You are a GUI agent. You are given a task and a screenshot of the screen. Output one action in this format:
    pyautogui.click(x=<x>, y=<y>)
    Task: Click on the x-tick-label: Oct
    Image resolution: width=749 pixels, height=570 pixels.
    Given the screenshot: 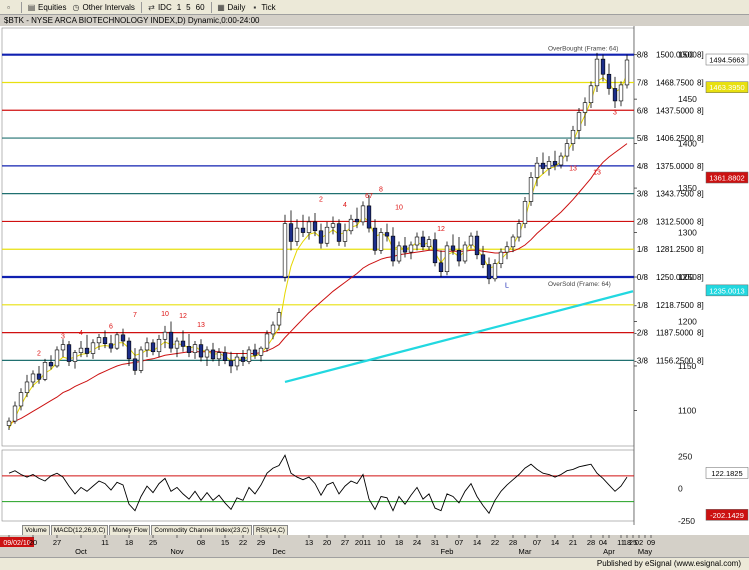 What is the action you would take?
    pyautogui.click(x=81, y=551)
    